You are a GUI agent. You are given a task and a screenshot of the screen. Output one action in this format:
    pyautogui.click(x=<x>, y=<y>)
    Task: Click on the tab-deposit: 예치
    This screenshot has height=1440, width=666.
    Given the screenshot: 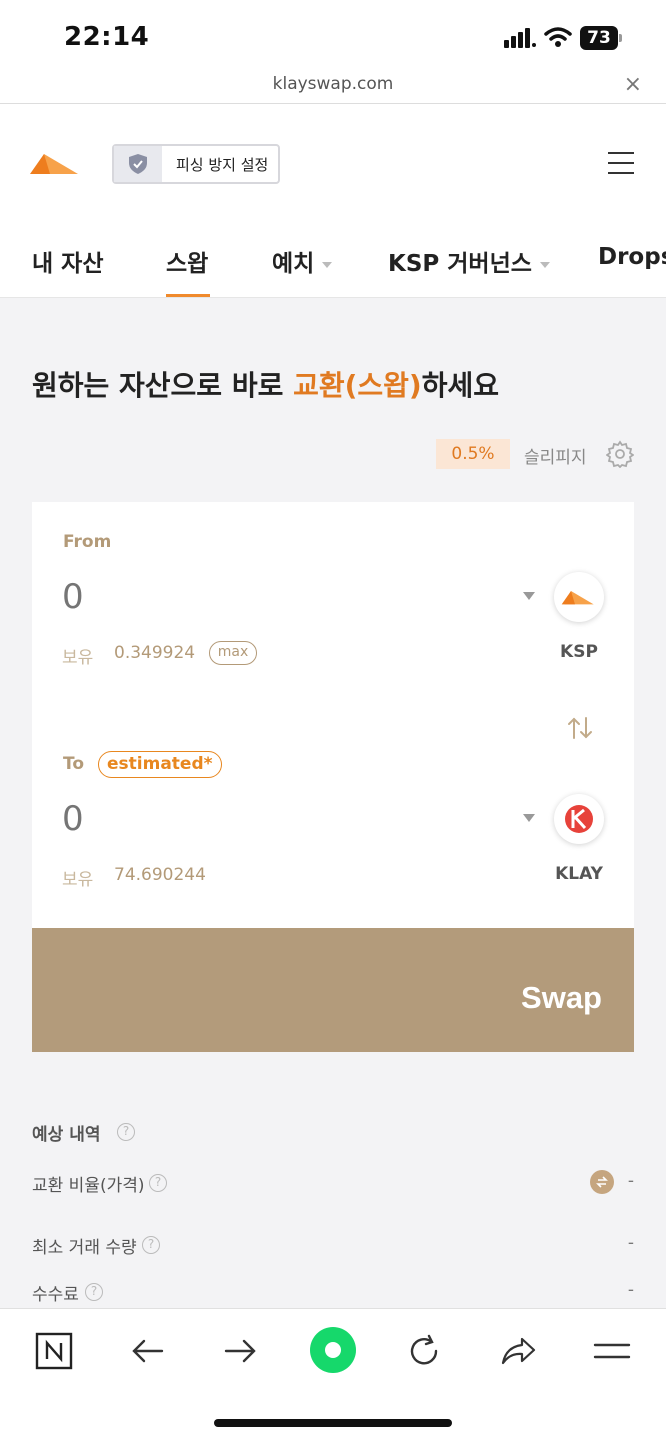 What is the action you would take?
    pyautogui.click(x=302, y=261)
    